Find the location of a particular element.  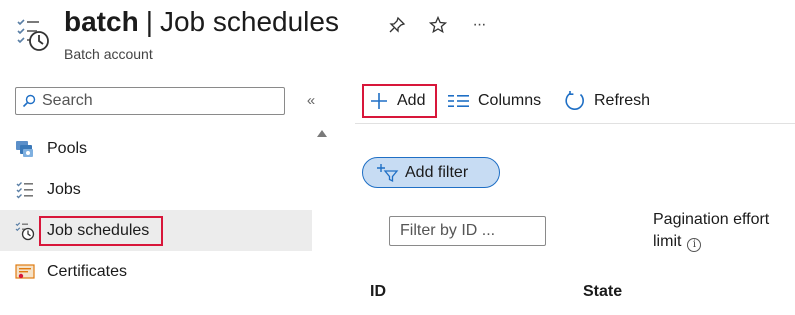

search-icon is located at coordinates (29, 101).